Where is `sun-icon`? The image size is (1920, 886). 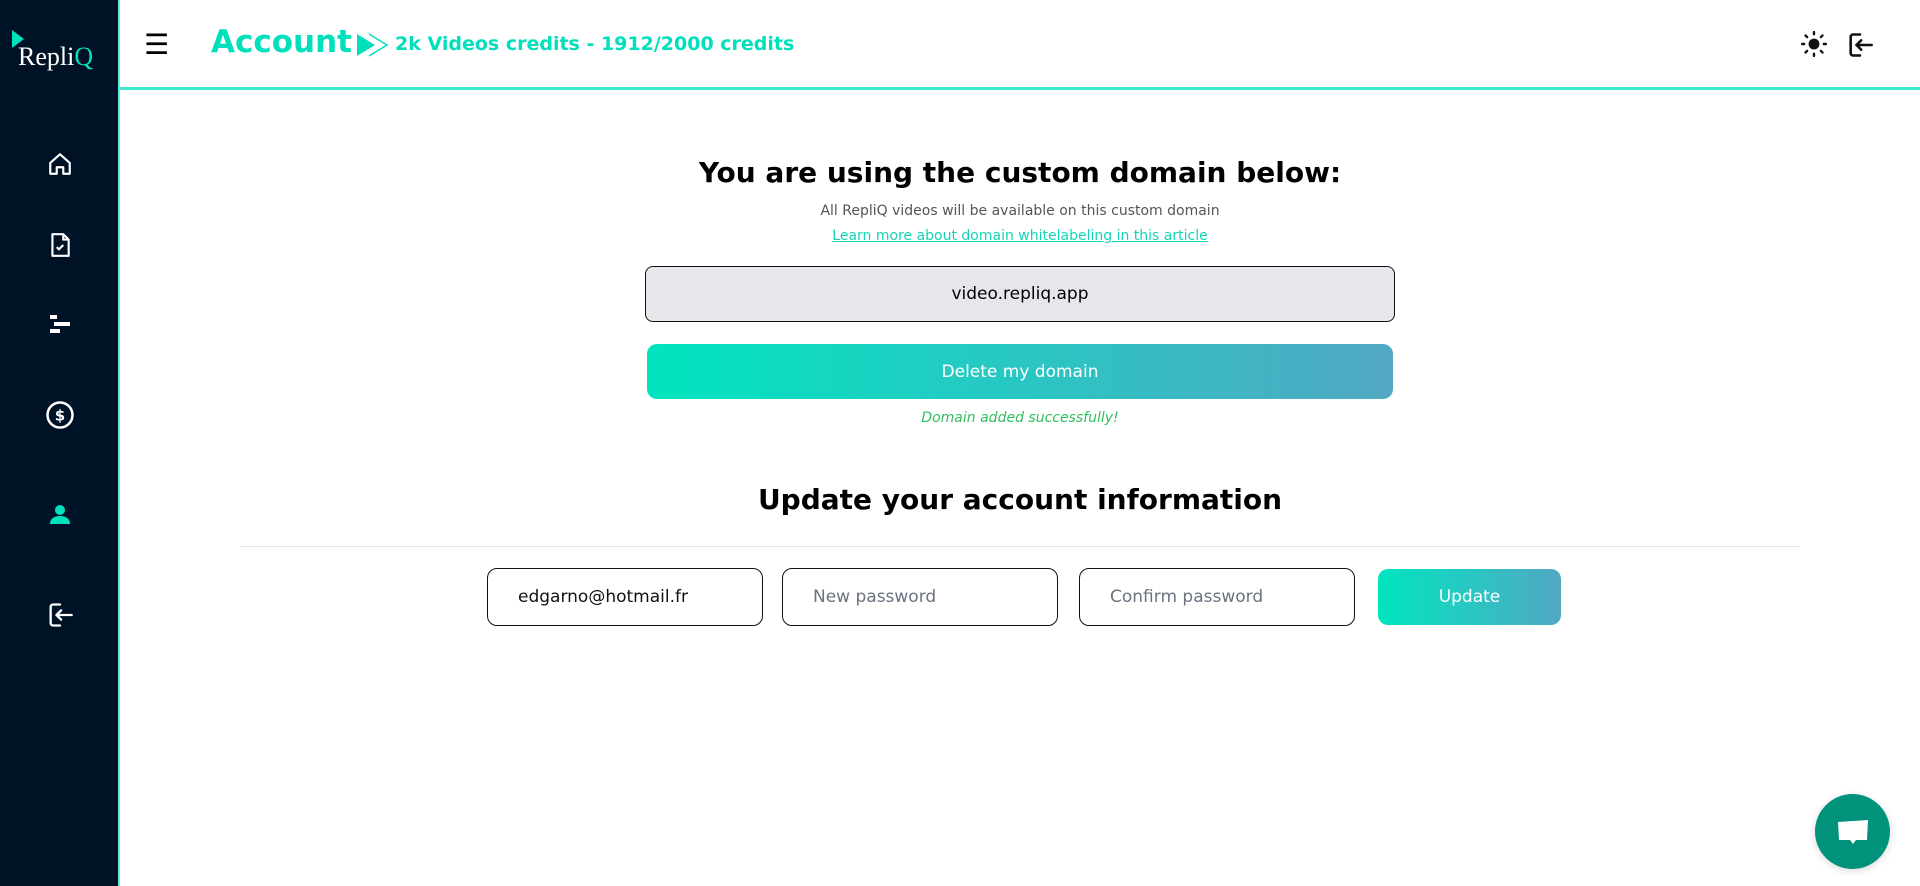
sun-icon is located at coordinates (1814, 44).